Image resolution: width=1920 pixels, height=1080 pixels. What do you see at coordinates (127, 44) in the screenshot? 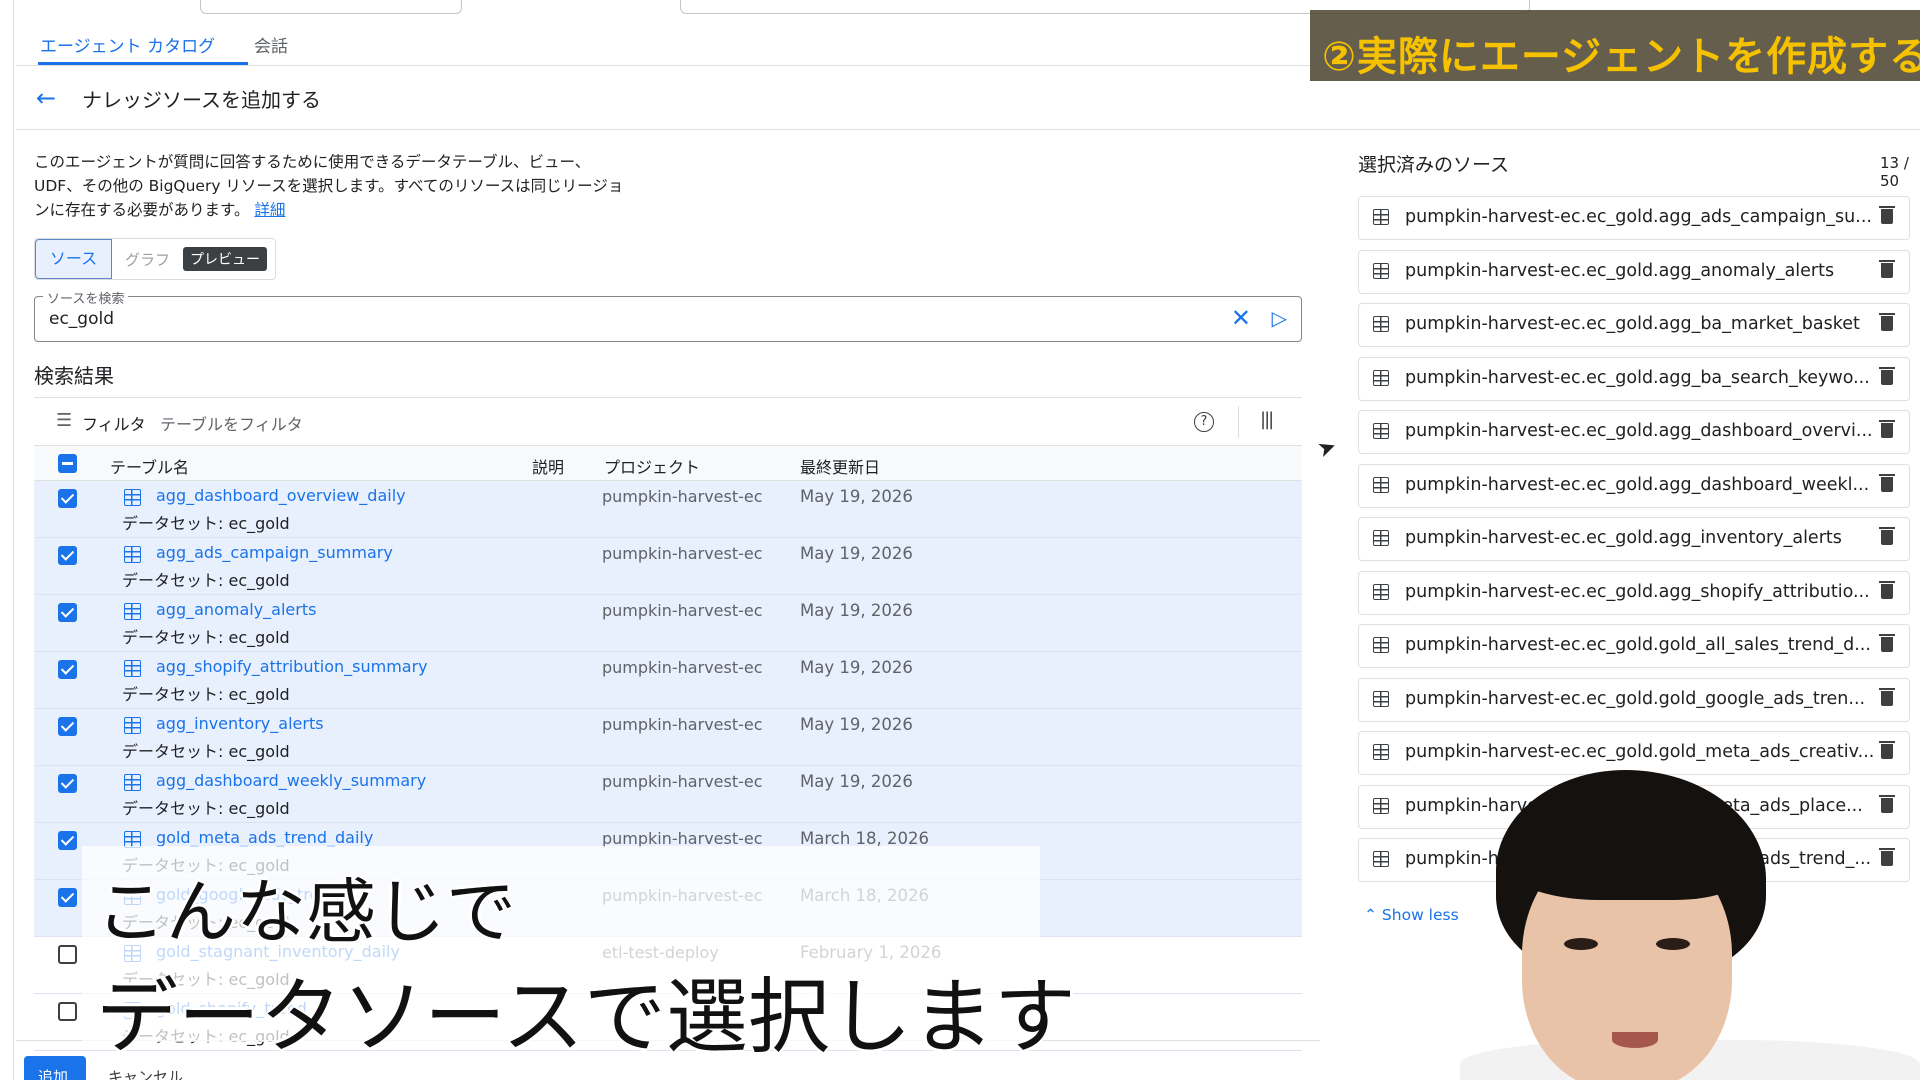
I see `tab-agent-catalog: エージェント カタログ` at bounding box center [127, 44].